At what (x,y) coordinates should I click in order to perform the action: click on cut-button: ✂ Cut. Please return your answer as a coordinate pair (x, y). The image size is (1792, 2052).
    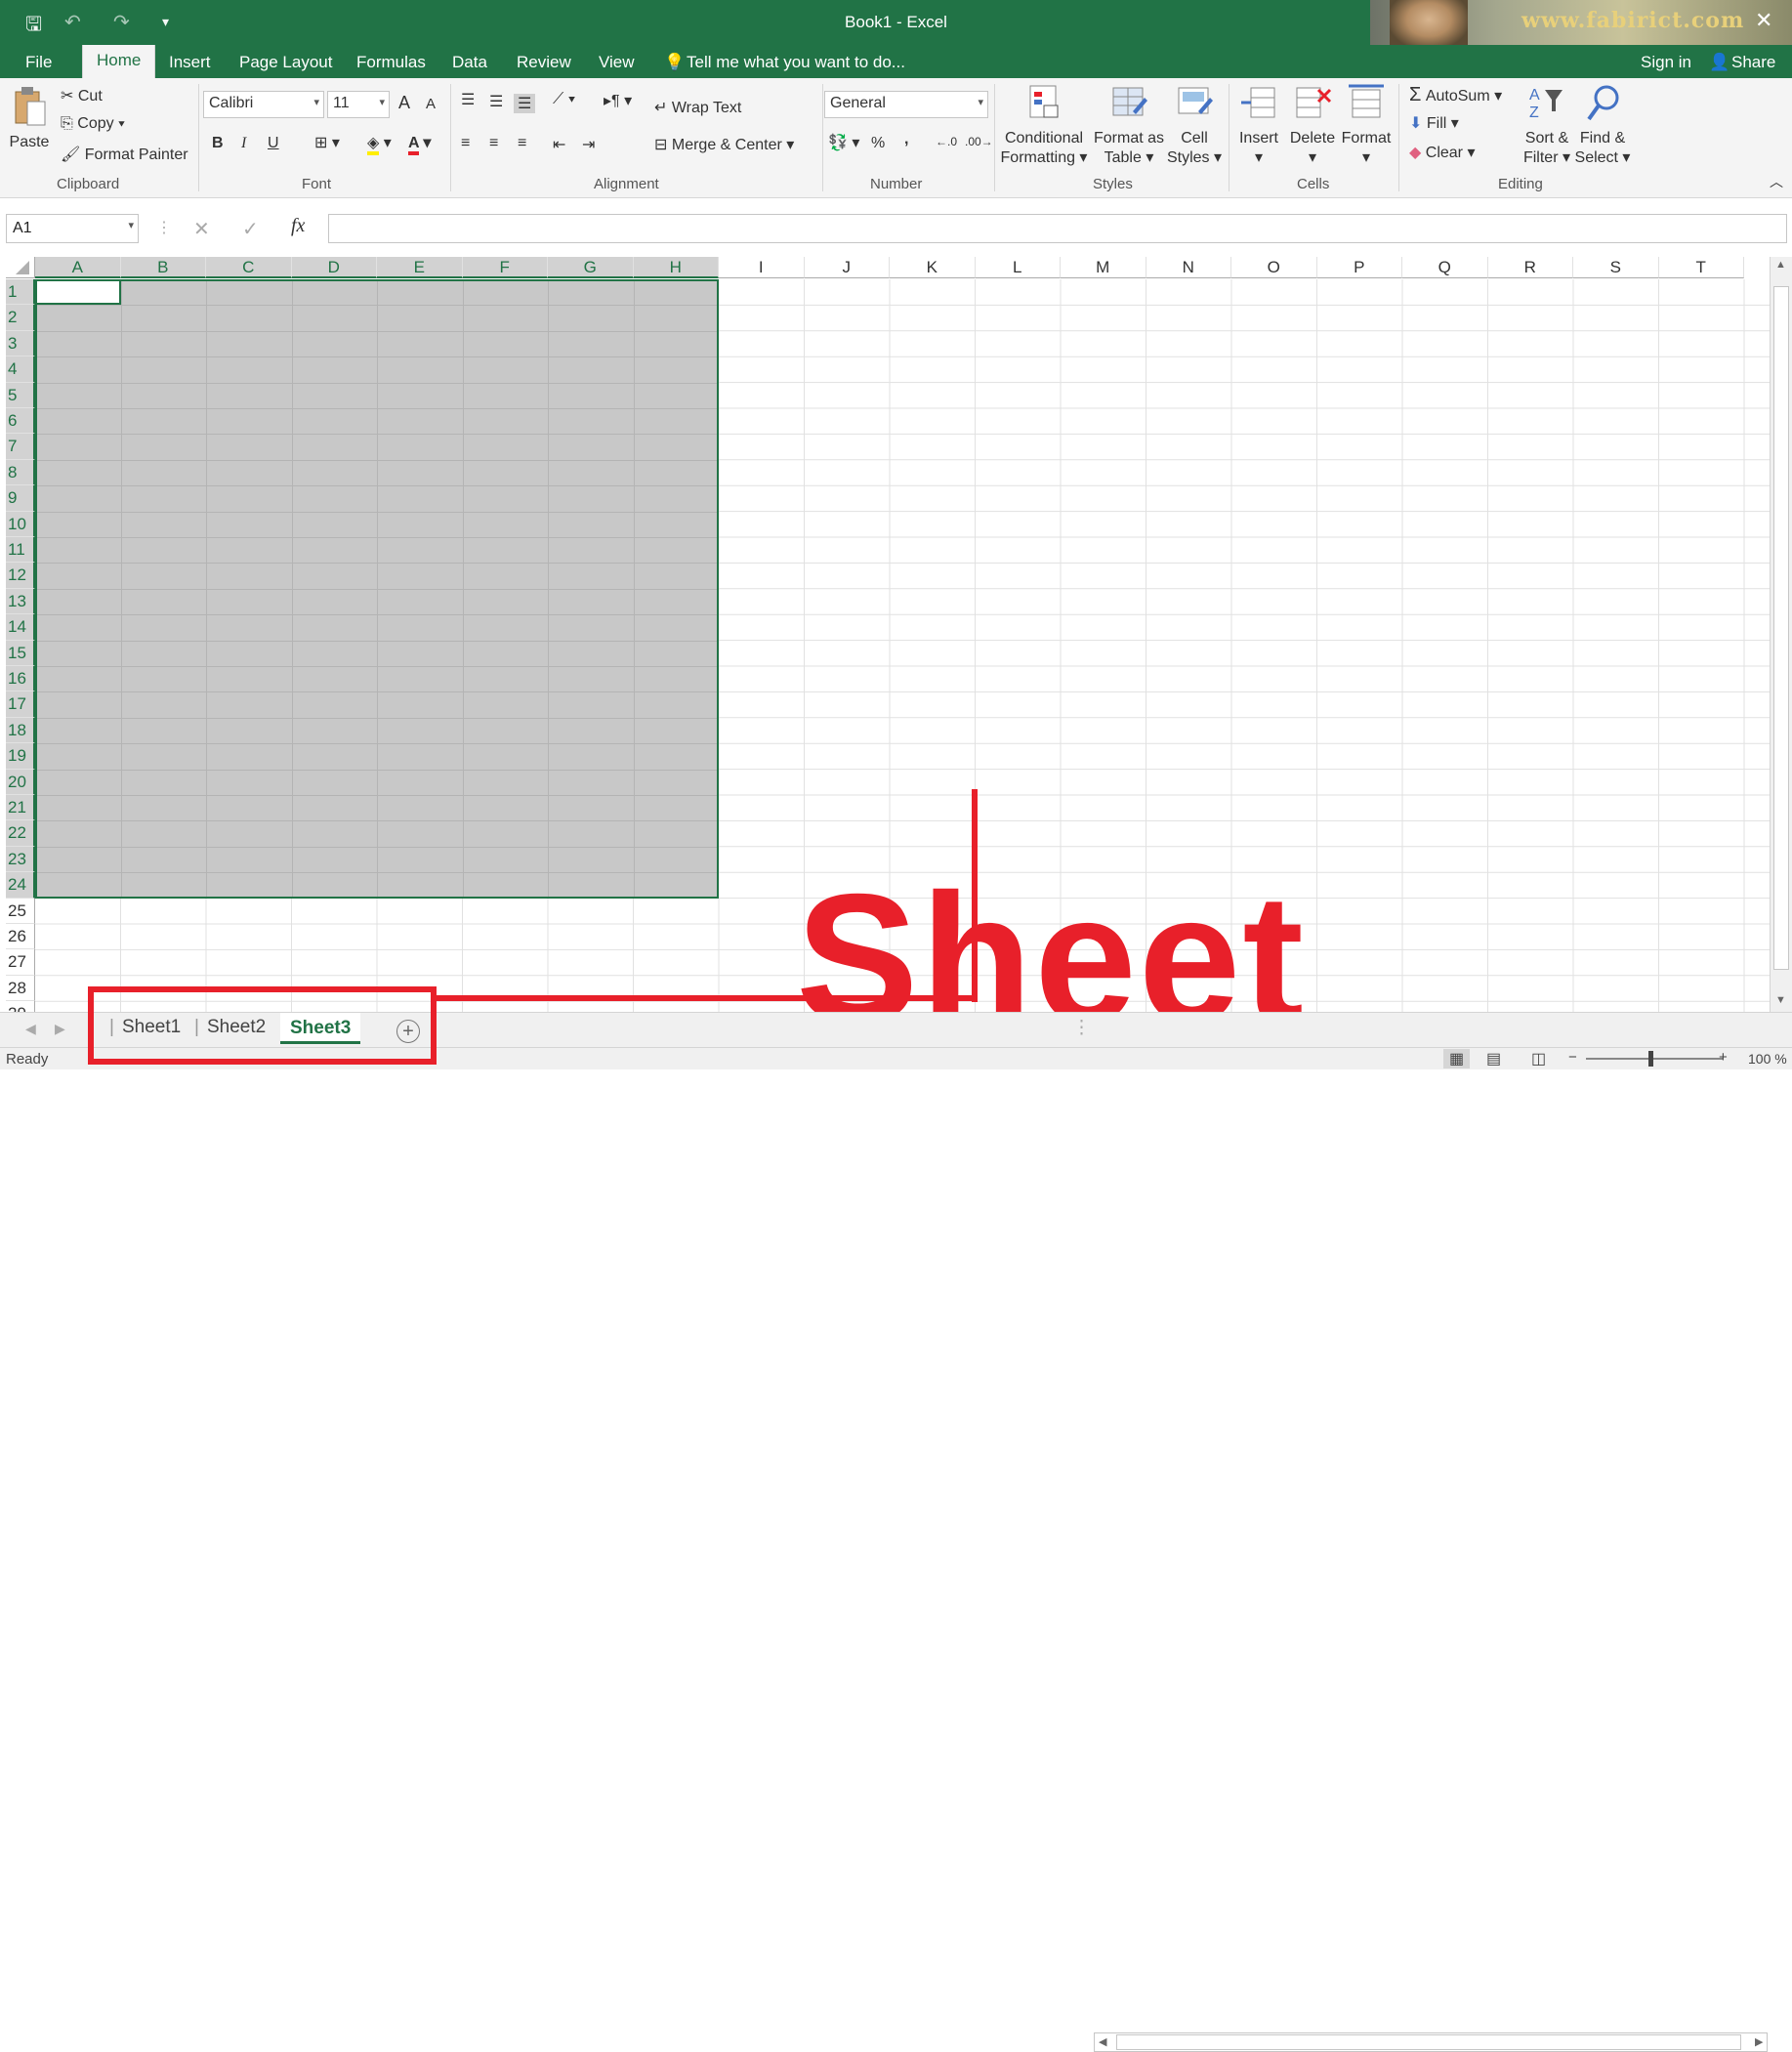
    Looking at the image, I should click on (82, 95).